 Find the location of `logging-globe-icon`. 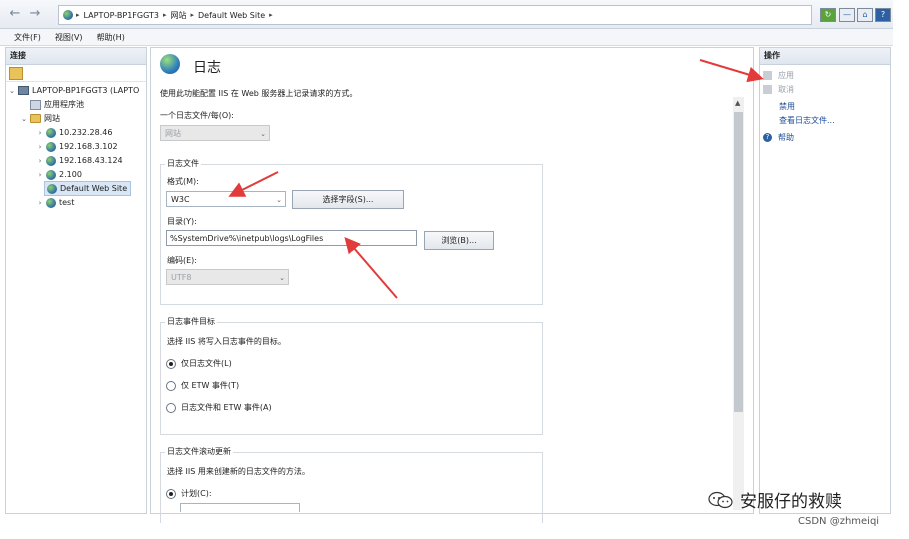

logging-globe-icon is located at coordinates (170, 64).